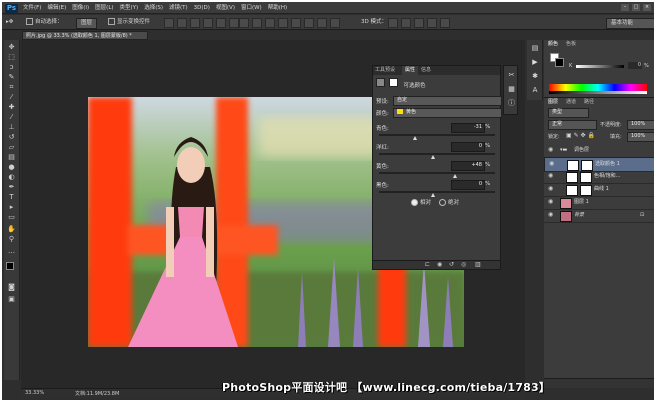 This screenshot has width=657, height=403. I want to click on shape-tool-icon: ▭, so click(11, 217).